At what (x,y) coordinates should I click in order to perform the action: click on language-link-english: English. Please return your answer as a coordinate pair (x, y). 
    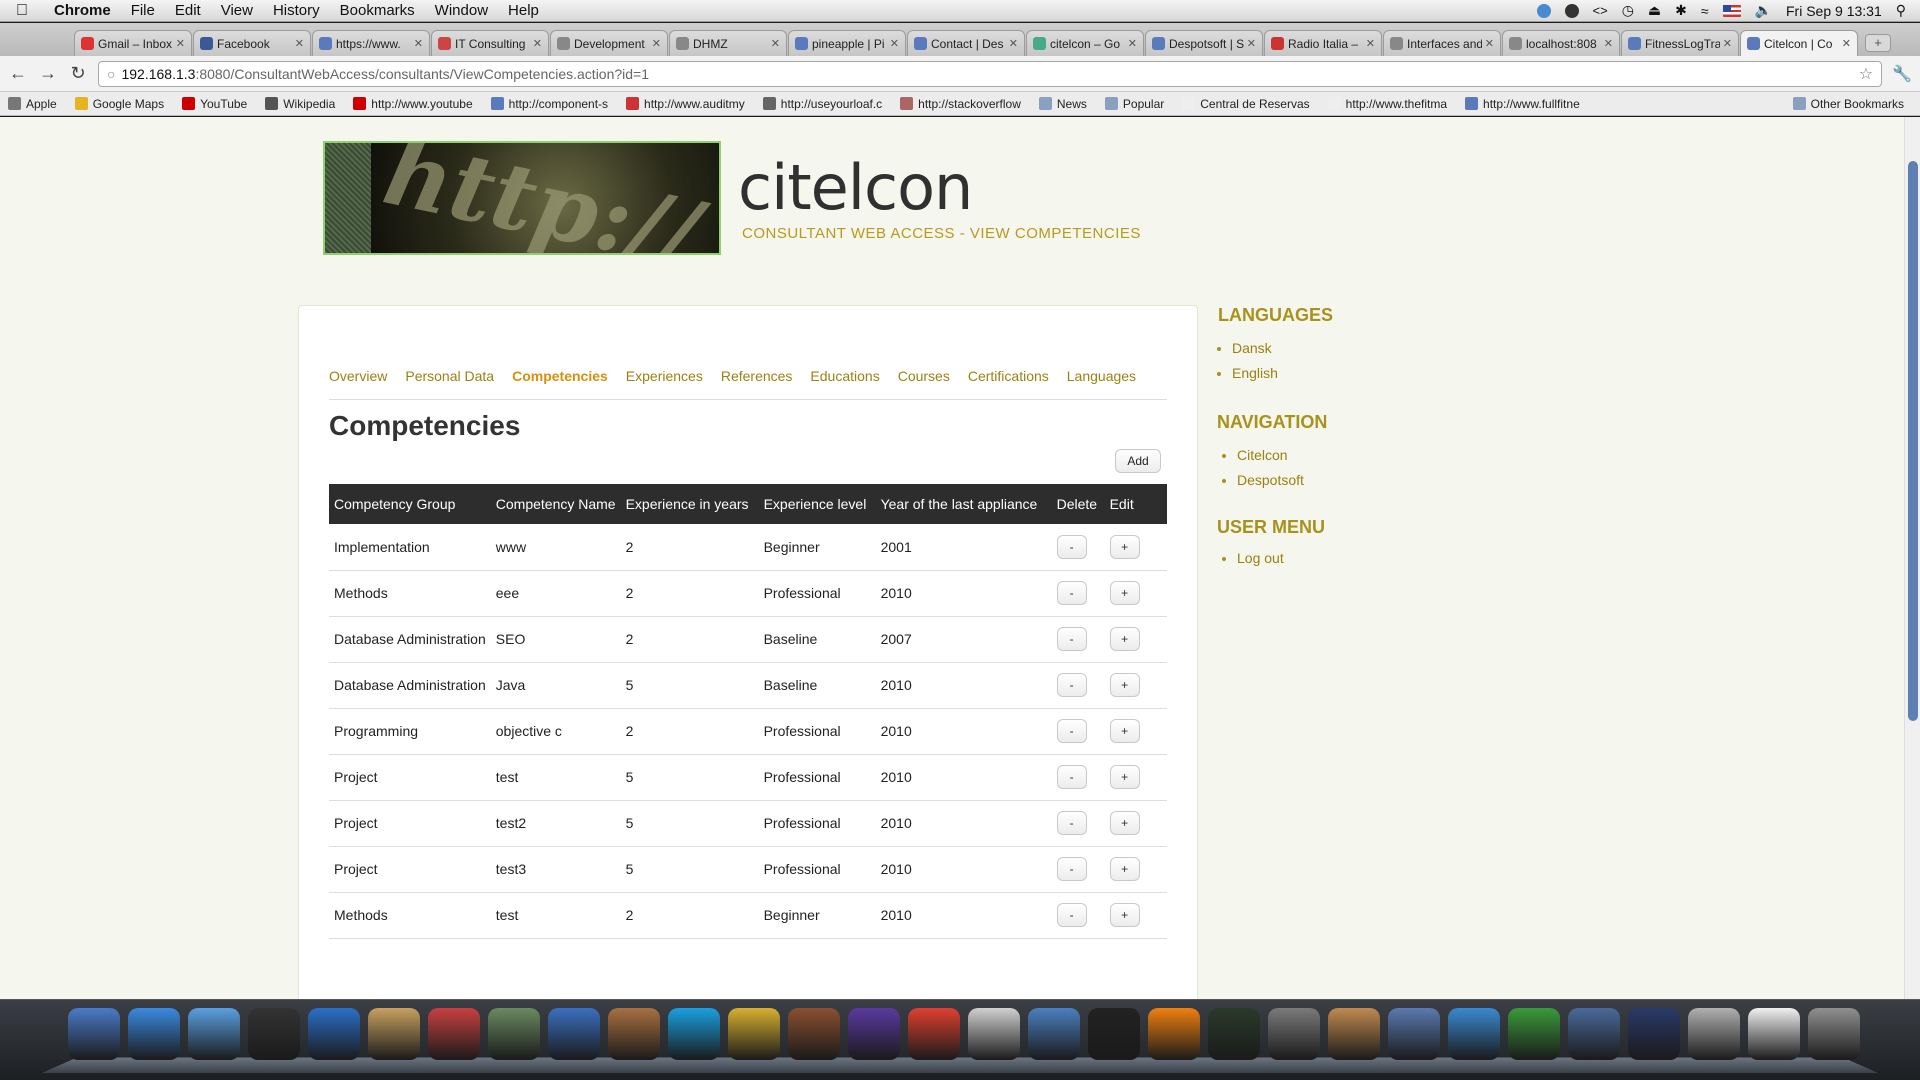
    Looking at the image, I should click on (1255, 373).